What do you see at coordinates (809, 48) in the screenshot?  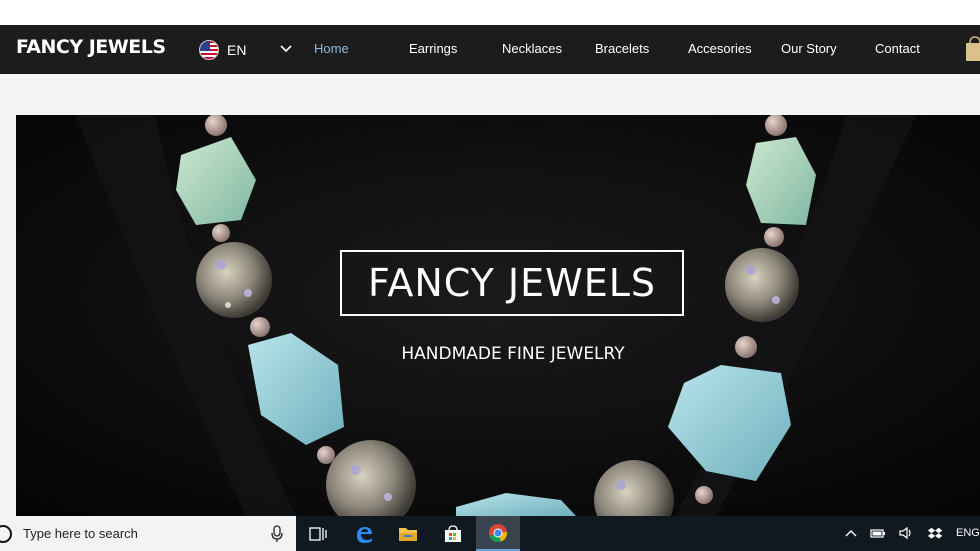 I see `nav-our-story: Our Story` at bounding box center [809, 48].